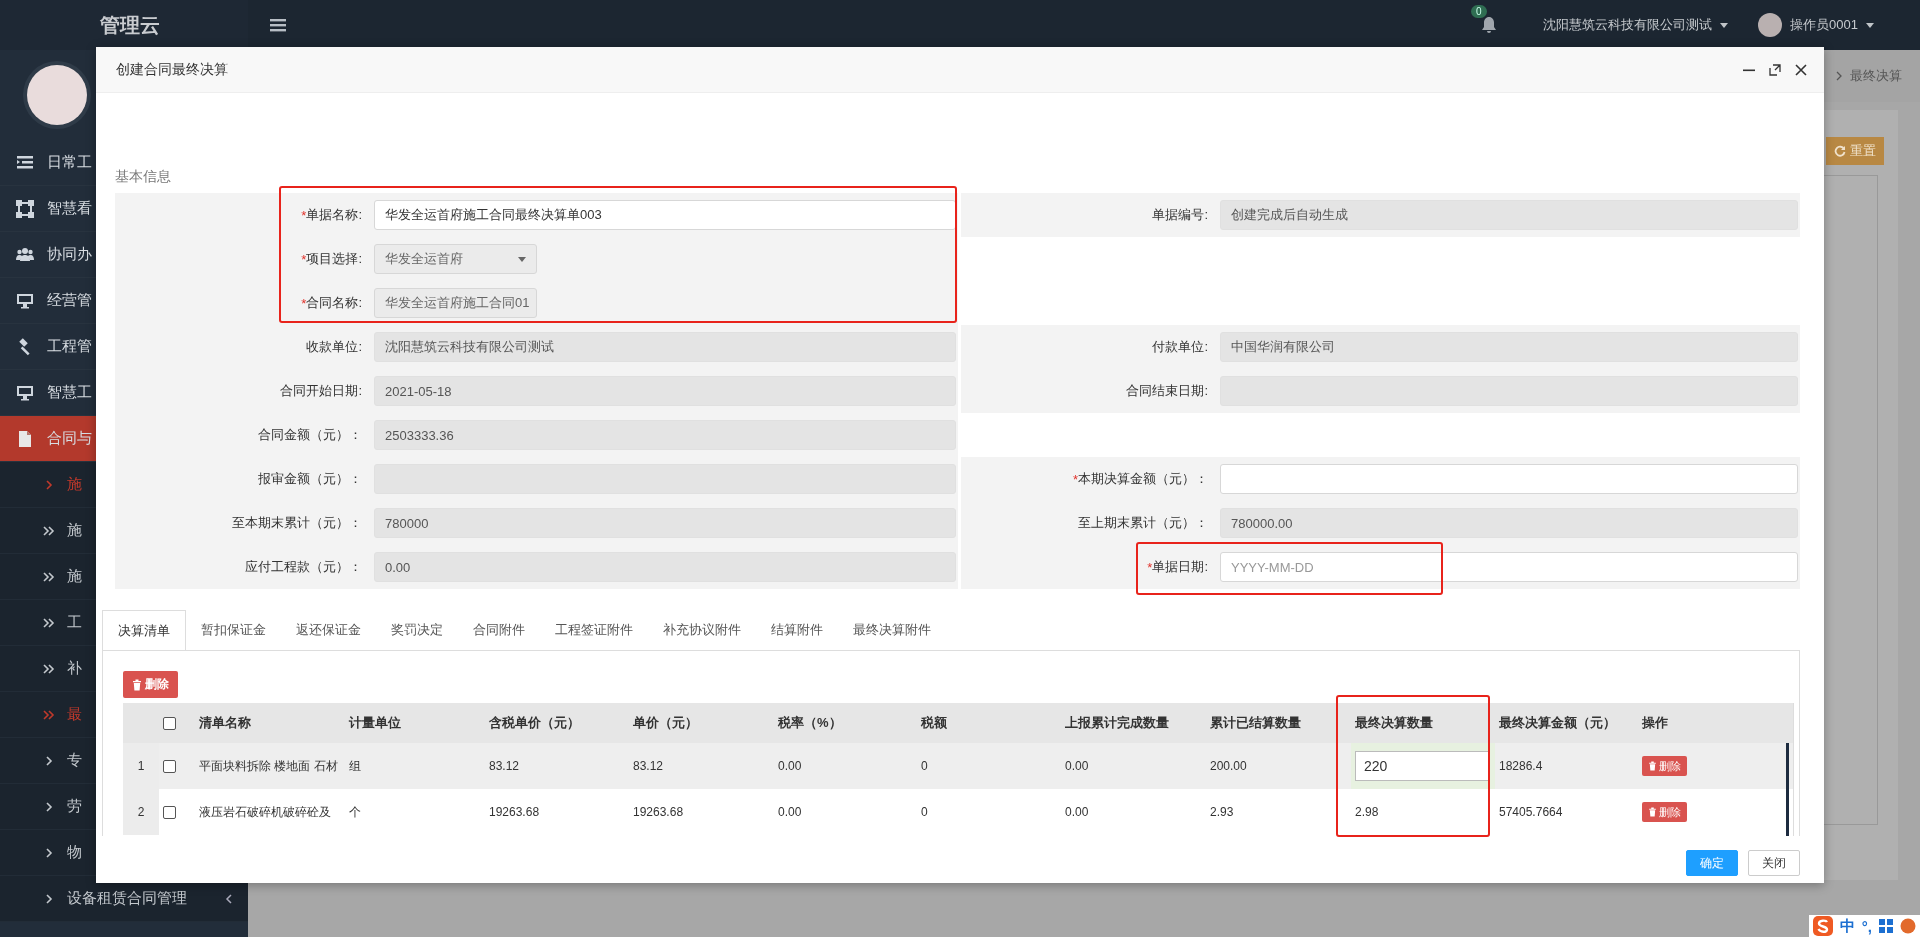  I want to click on column-header: 单价（元）, so click(665, 723).